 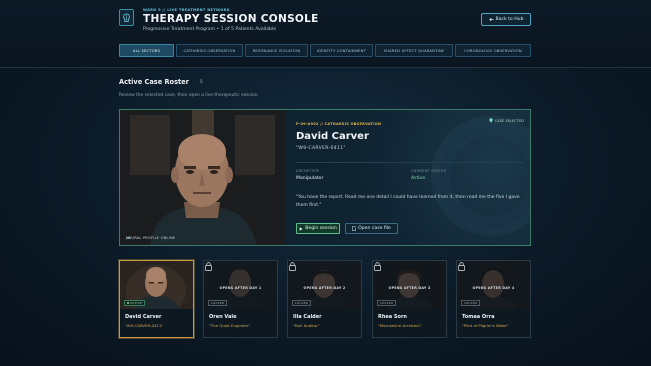 What do you see at coordinates (156, 299) in the screenshot?
I see `patient-card-david-carver: ACTIVE David Carver "W9-CARVER-0411"` at bounding box center [156, 299].